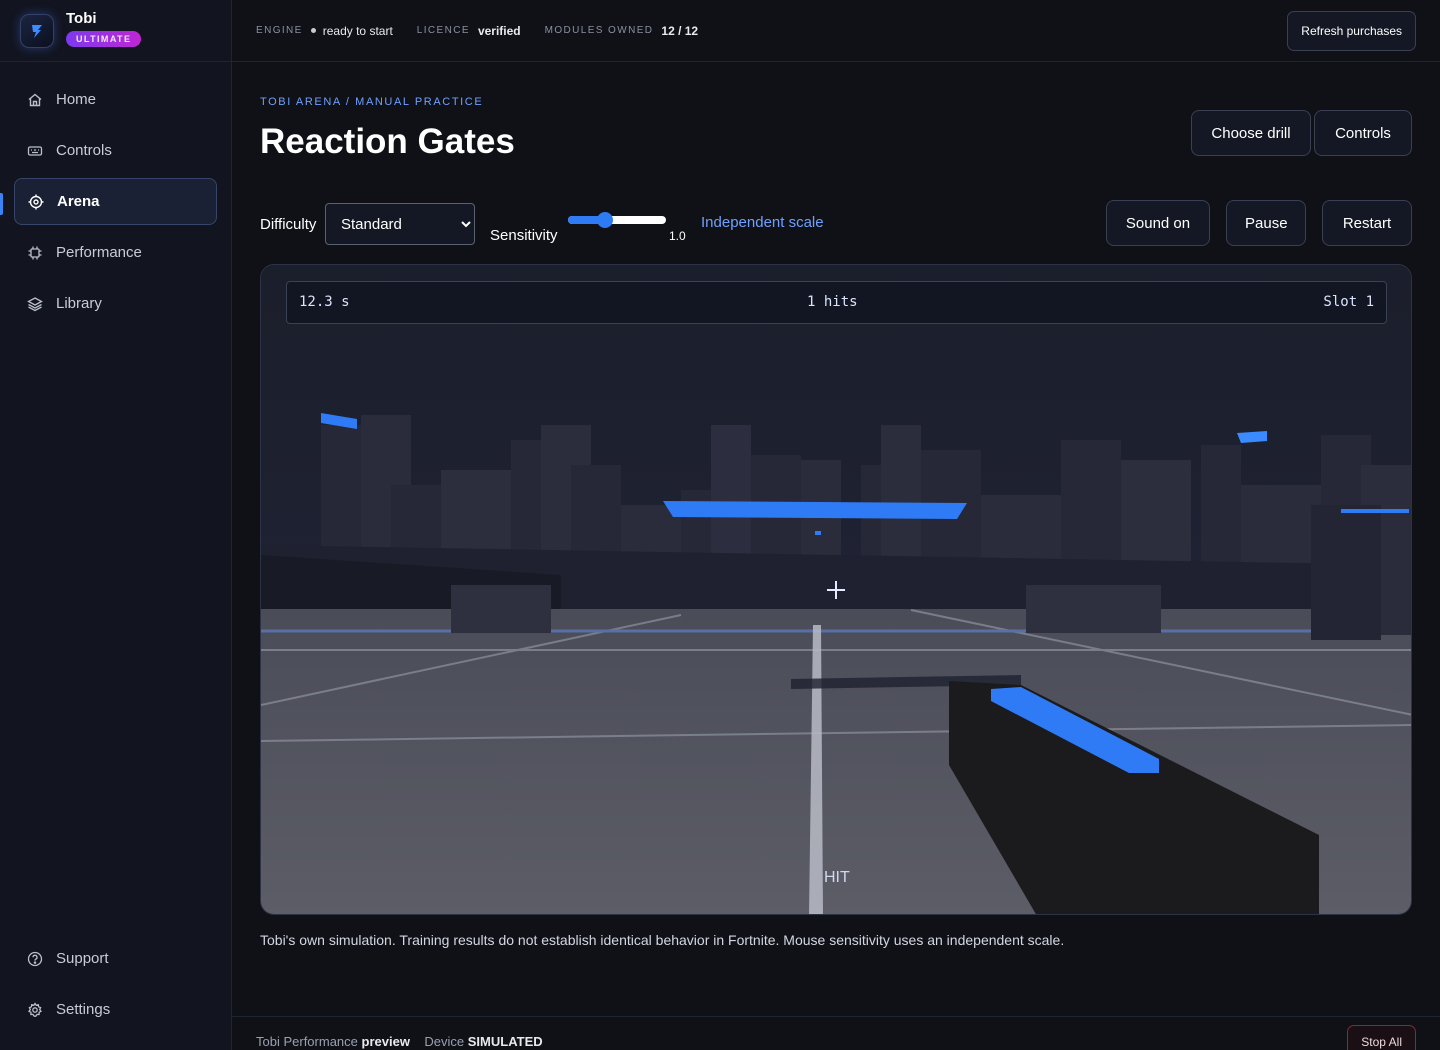  I want to click on sidebar-item-performance: Performance, so click(115, 252).